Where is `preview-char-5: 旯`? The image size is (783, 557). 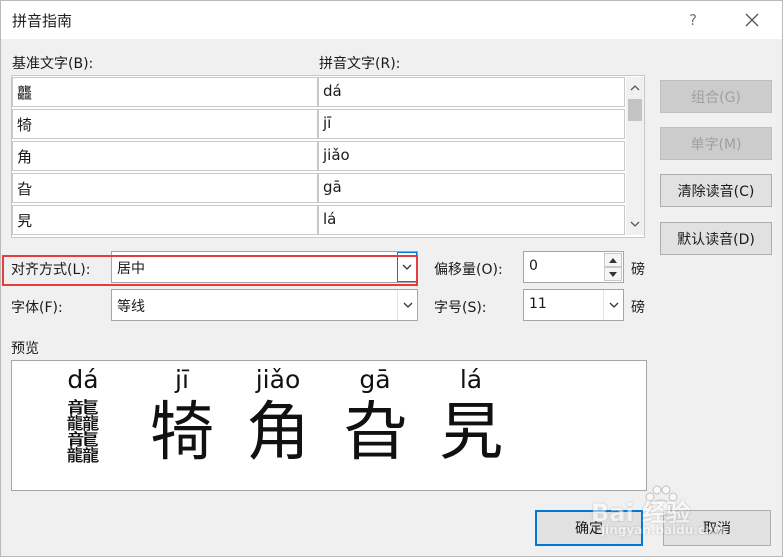
preview-char-5: 旯 is located at coordinates (471, 433).